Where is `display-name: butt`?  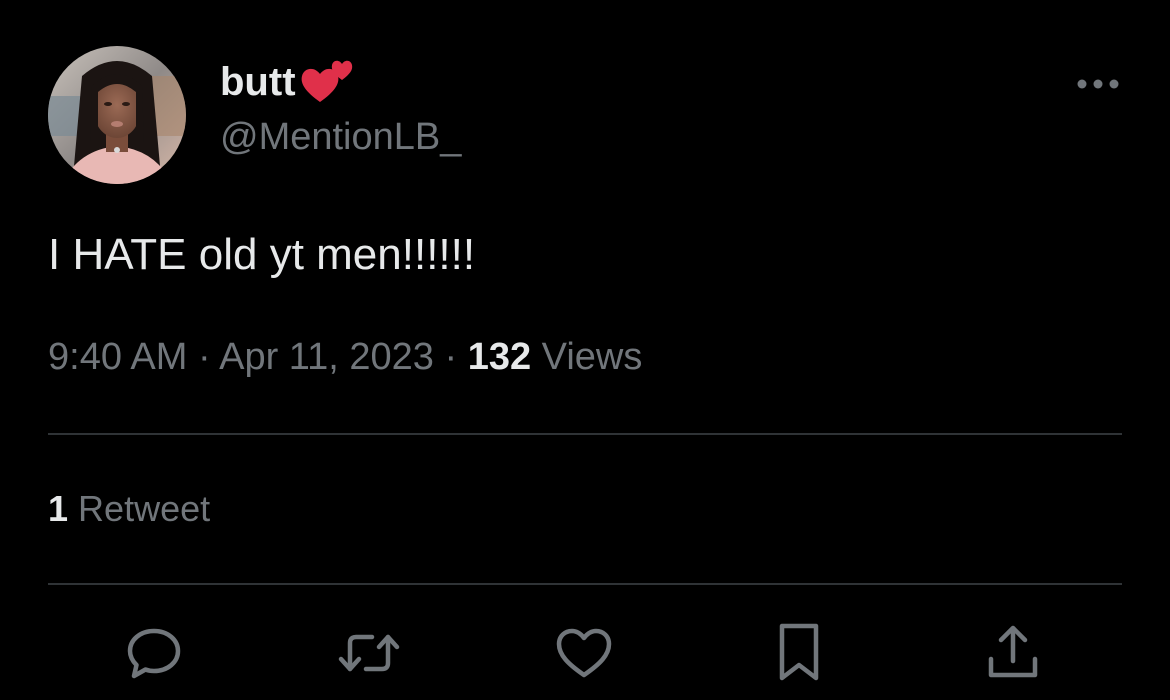 display-name: butt is located at coordinates (288, 82).